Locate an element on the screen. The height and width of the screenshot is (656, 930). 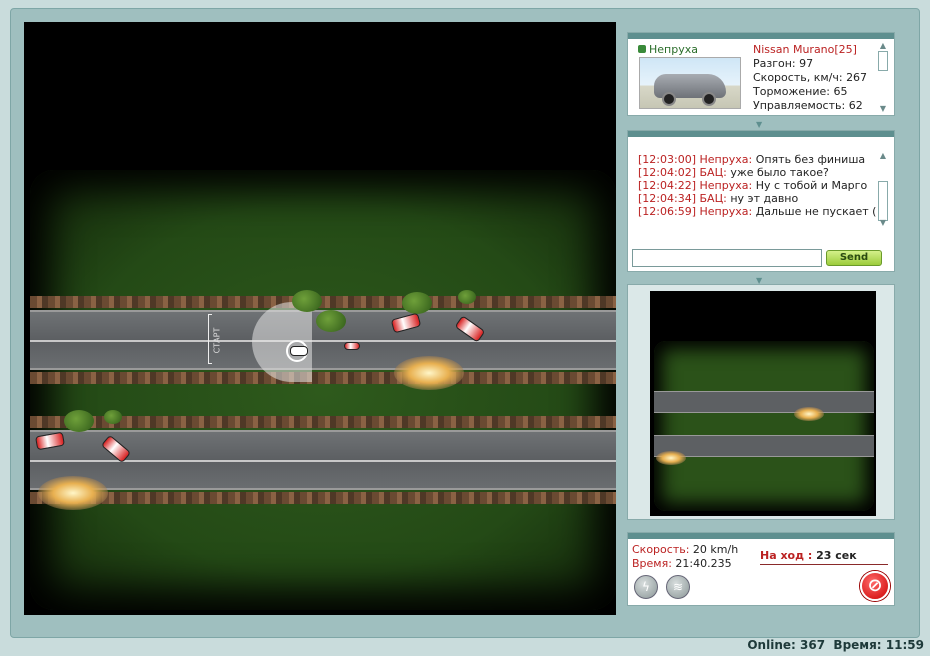
chat-message: [12:04:34] БАЦ: ну эт давно is located at coordinates (718, 198).